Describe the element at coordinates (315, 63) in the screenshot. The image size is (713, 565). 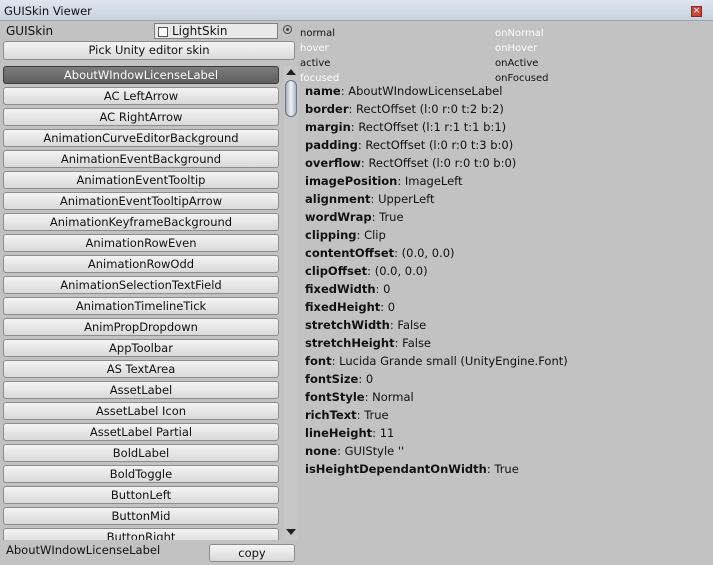
I see `state-active: active` at that location.